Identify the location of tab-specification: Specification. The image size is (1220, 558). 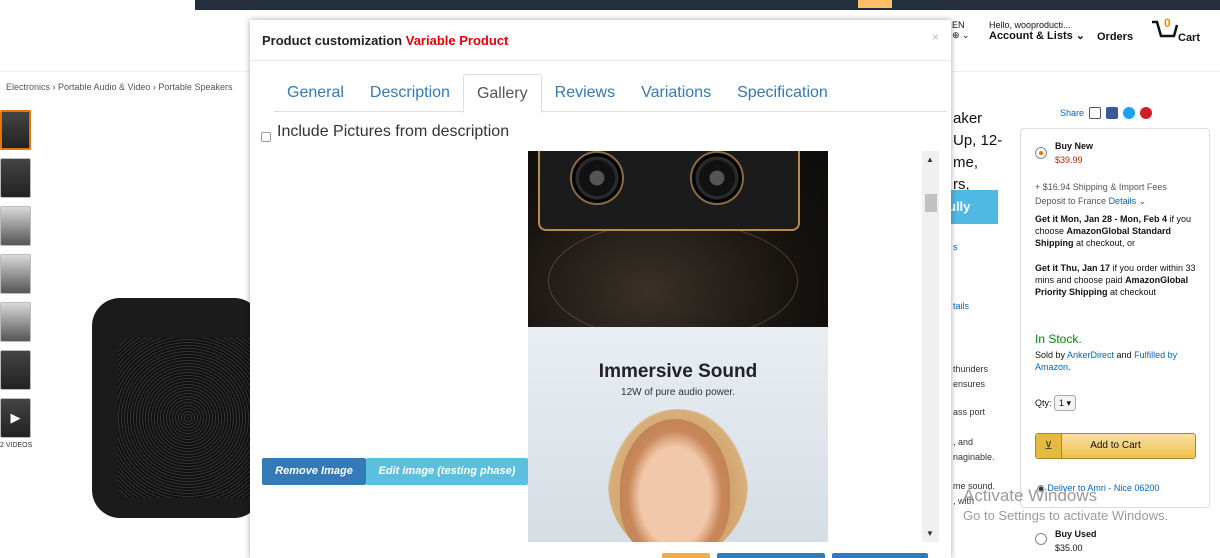
(782, 93).